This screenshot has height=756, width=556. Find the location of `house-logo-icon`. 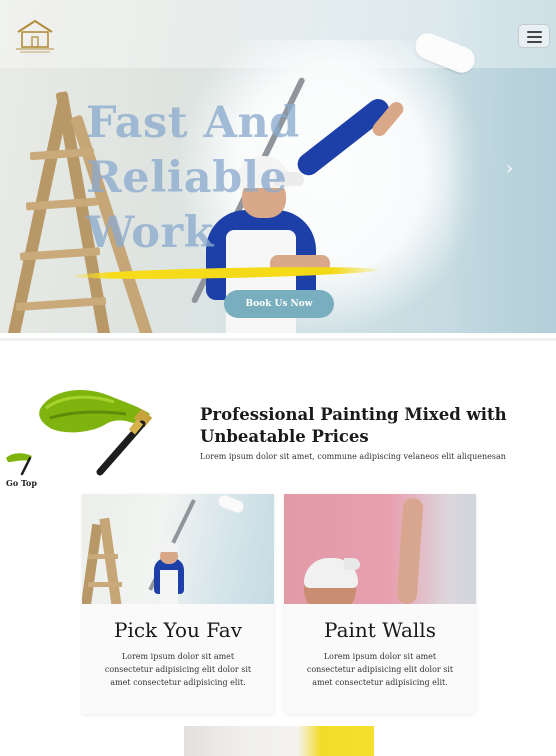

house-logo-icon is located at coordinates (35, 36).